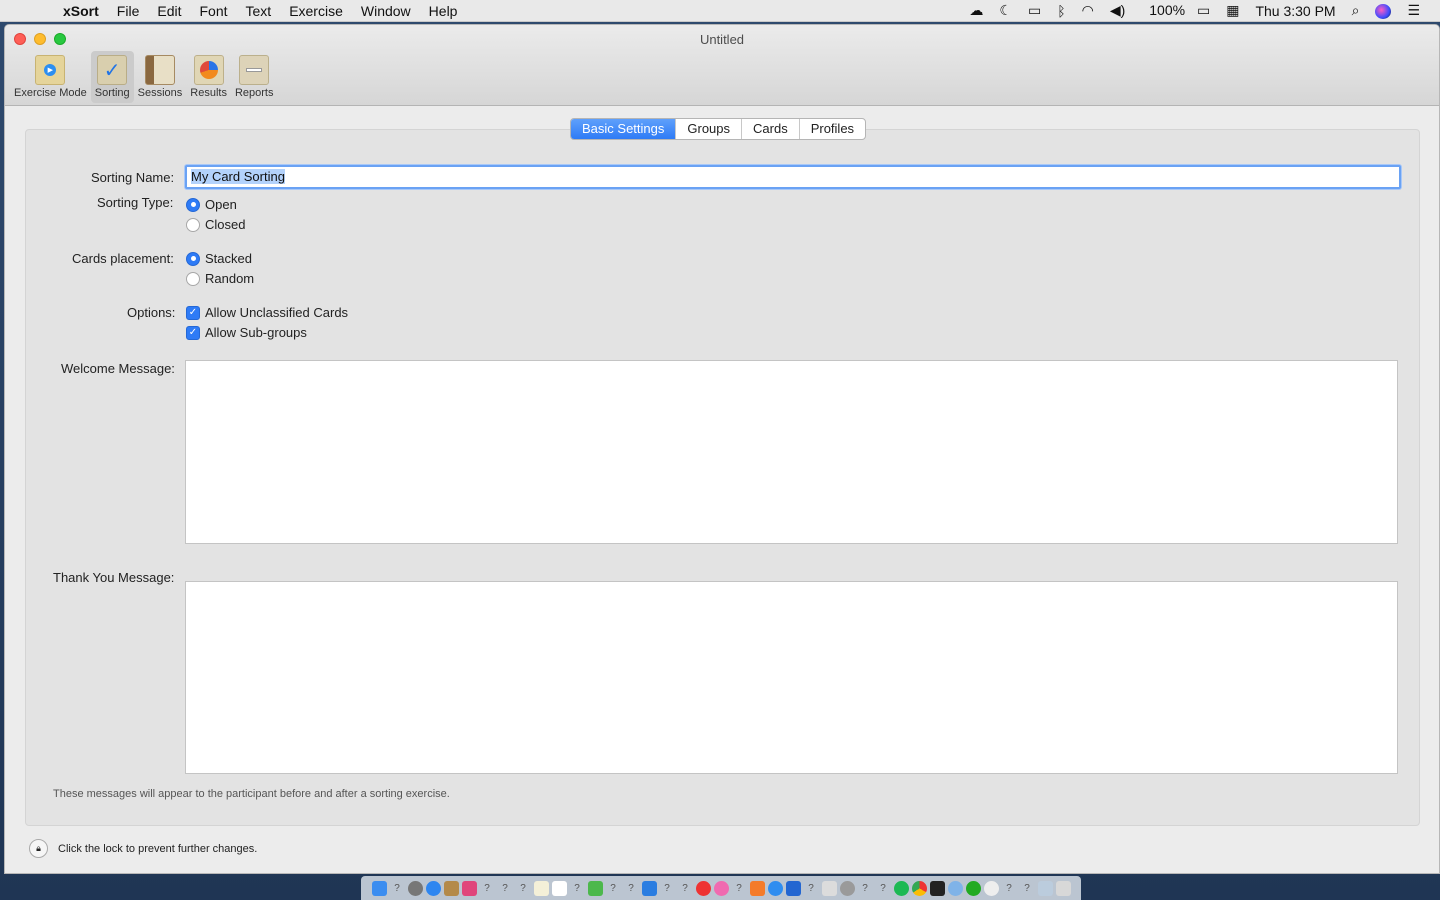  Describe the element at coordinates (1413, 10) in the screenshot. I see `notification-center-icon: ☰` at that location.